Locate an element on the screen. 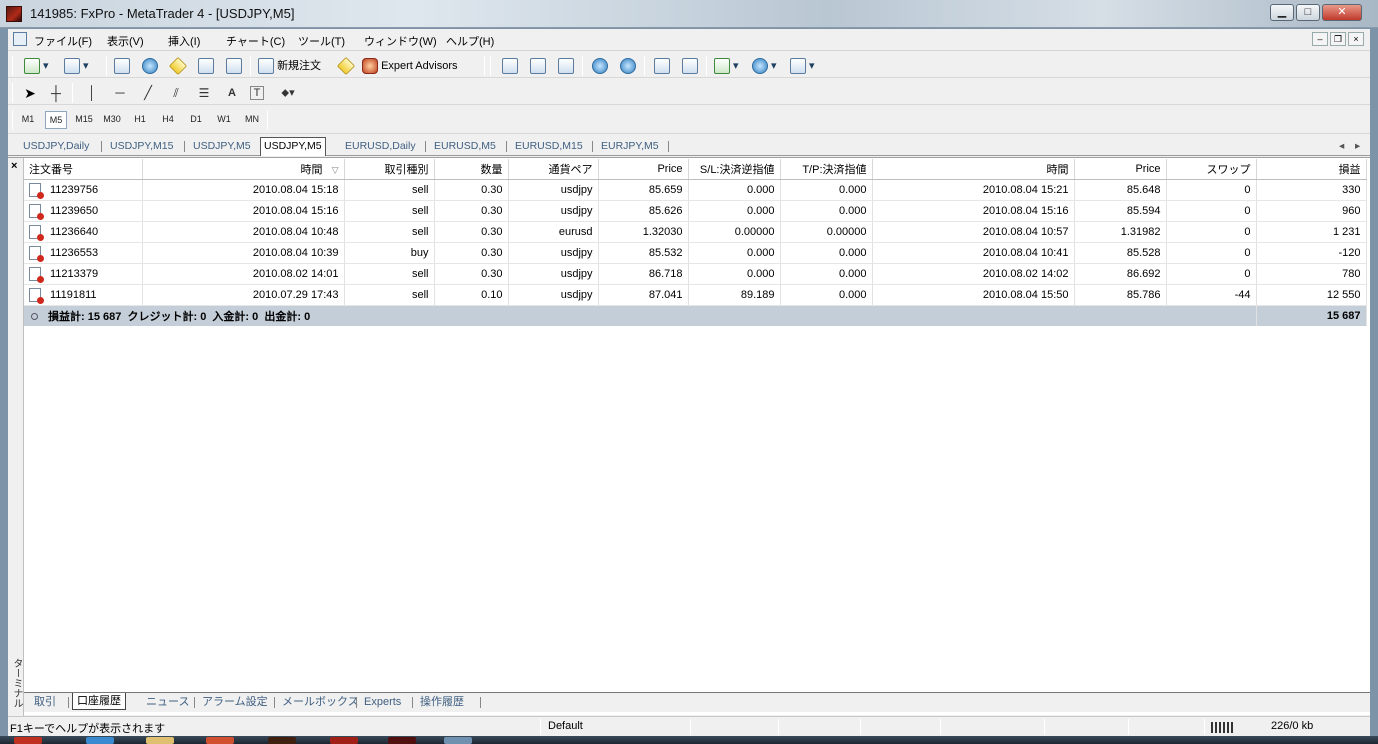 Image resolution: width=1378 pixels, height=744 pixels. zoom-in-button is located at coordinates (600, 66).